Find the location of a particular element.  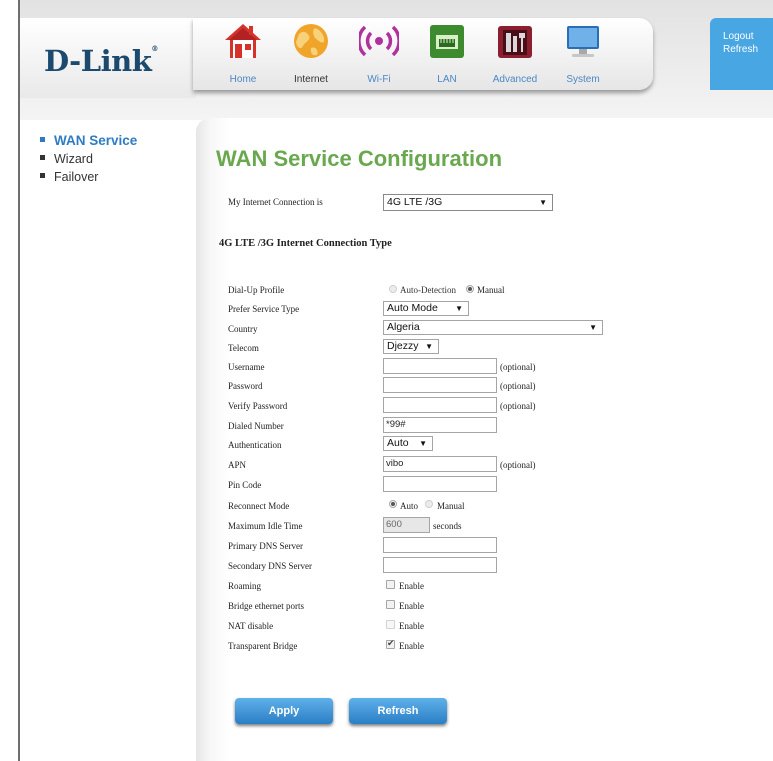

roaming-checkbox is located at coordinates (390, 584).